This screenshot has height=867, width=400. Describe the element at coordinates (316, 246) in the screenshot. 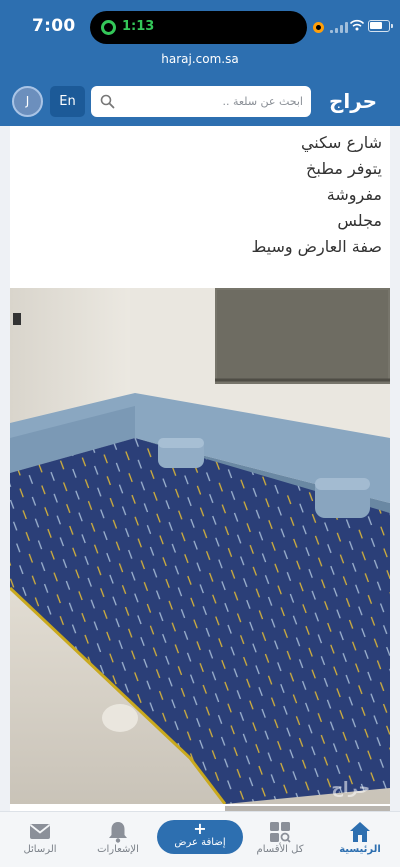

I see `description-line: صفة العارض وسيط` at that location.